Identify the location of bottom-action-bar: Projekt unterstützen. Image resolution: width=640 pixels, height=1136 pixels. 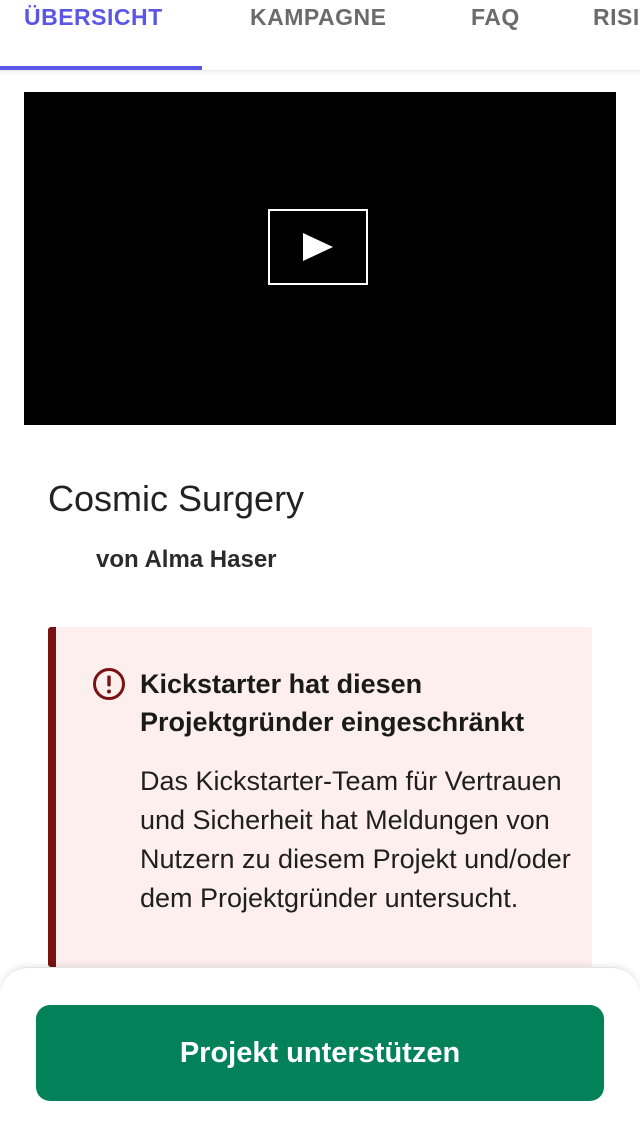
(320, 1051).